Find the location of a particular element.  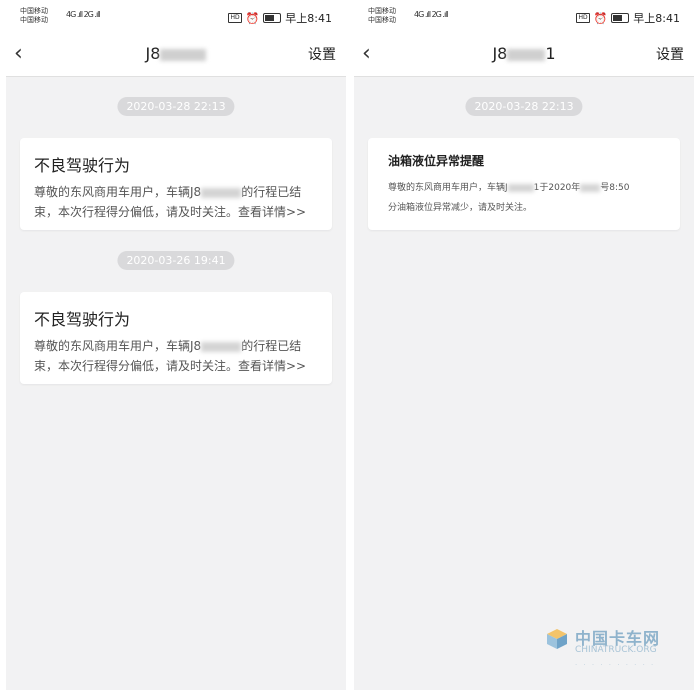

message-line-2: 分油箱液位异常减少，请及时关注。 is located at coordinates (460, 208).